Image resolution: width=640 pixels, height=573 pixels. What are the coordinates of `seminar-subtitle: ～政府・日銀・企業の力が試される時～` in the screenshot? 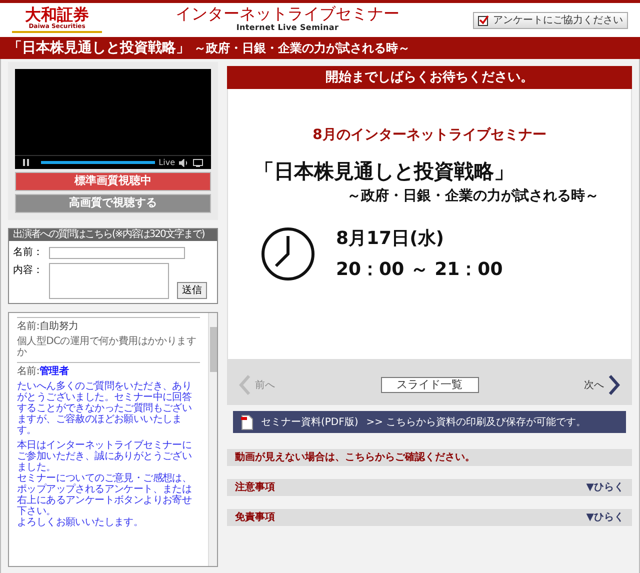 It's located at (302, 48).